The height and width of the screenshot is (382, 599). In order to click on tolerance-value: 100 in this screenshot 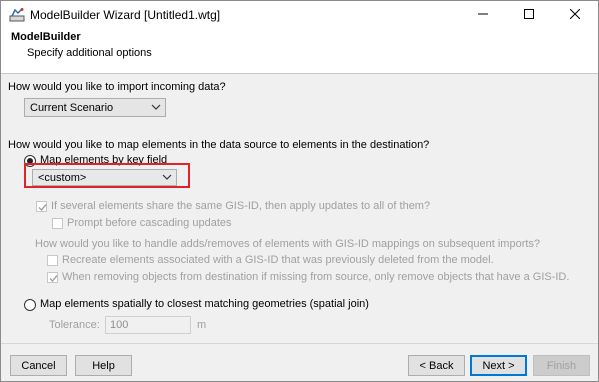, I will do `click(119, 325)`.